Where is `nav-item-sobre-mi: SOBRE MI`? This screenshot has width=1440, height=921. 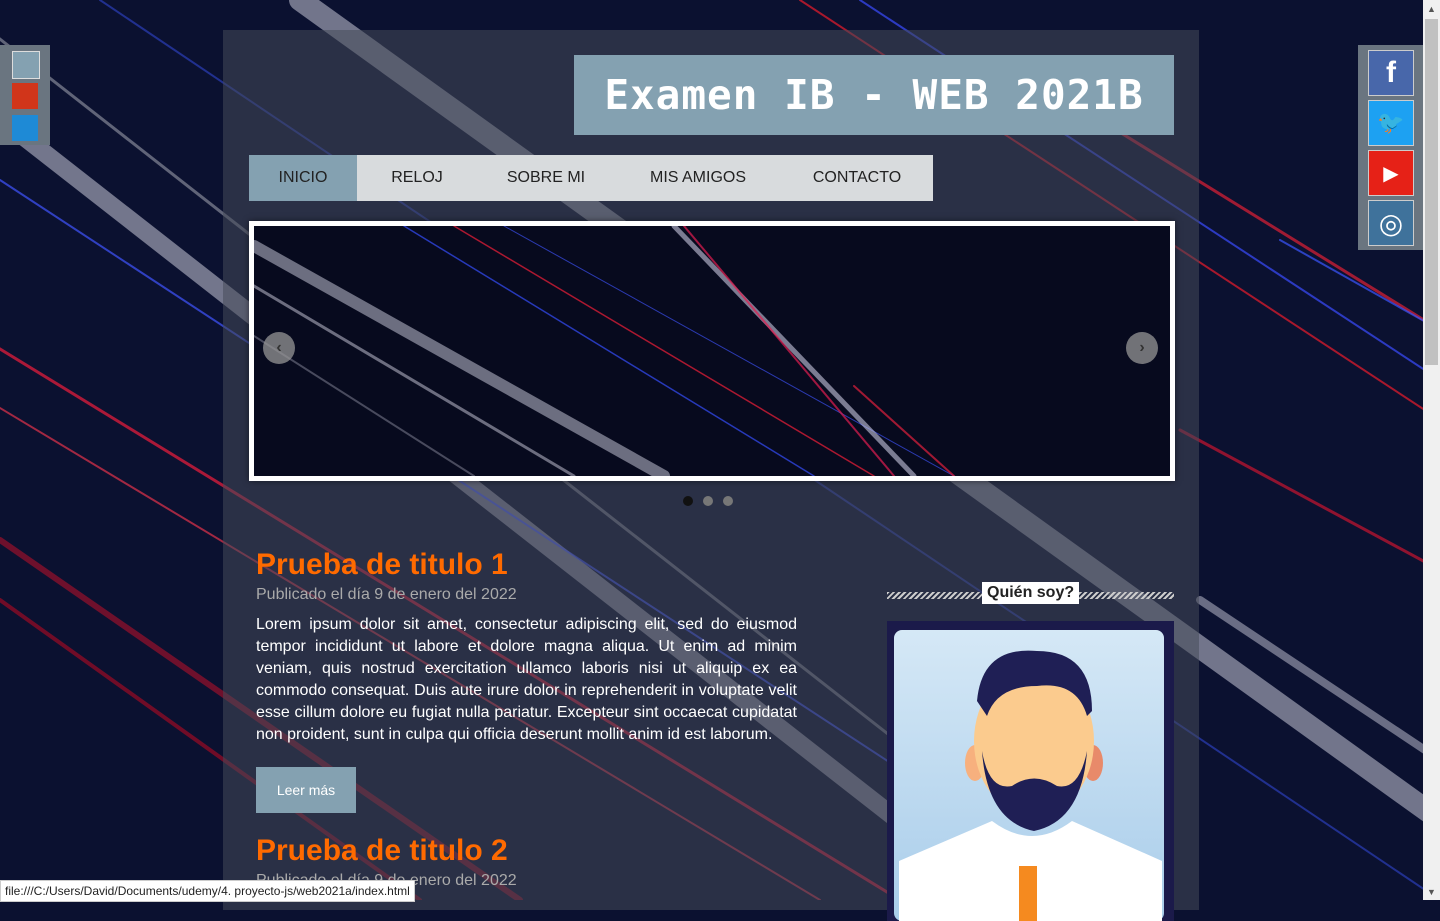
nav-item-sobre-mi: SOBRE MI is located at coordinates (546, 178).